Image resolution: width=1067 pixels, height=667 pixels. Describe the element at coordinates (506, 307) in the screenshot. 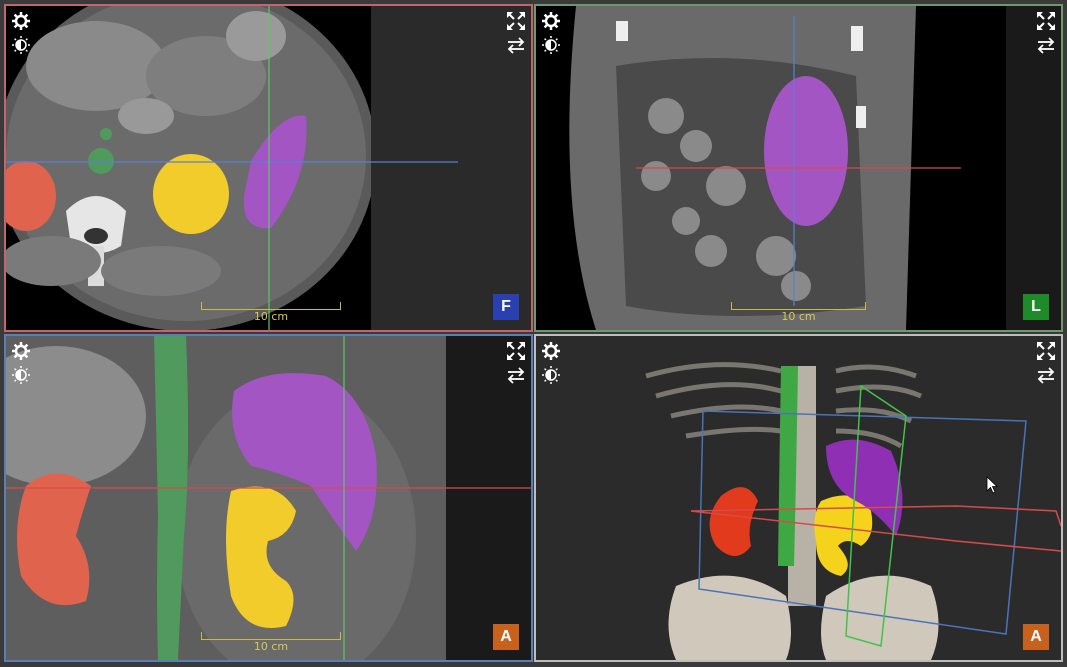

I see `orientation-badge: F` at that location.